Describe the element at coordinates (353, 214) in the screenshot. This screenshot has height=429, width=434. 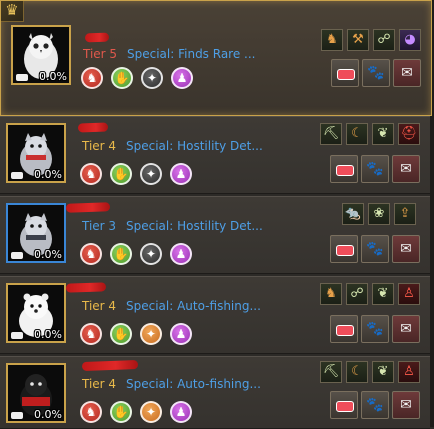
I see `rat-icon: 🐀` at that location.